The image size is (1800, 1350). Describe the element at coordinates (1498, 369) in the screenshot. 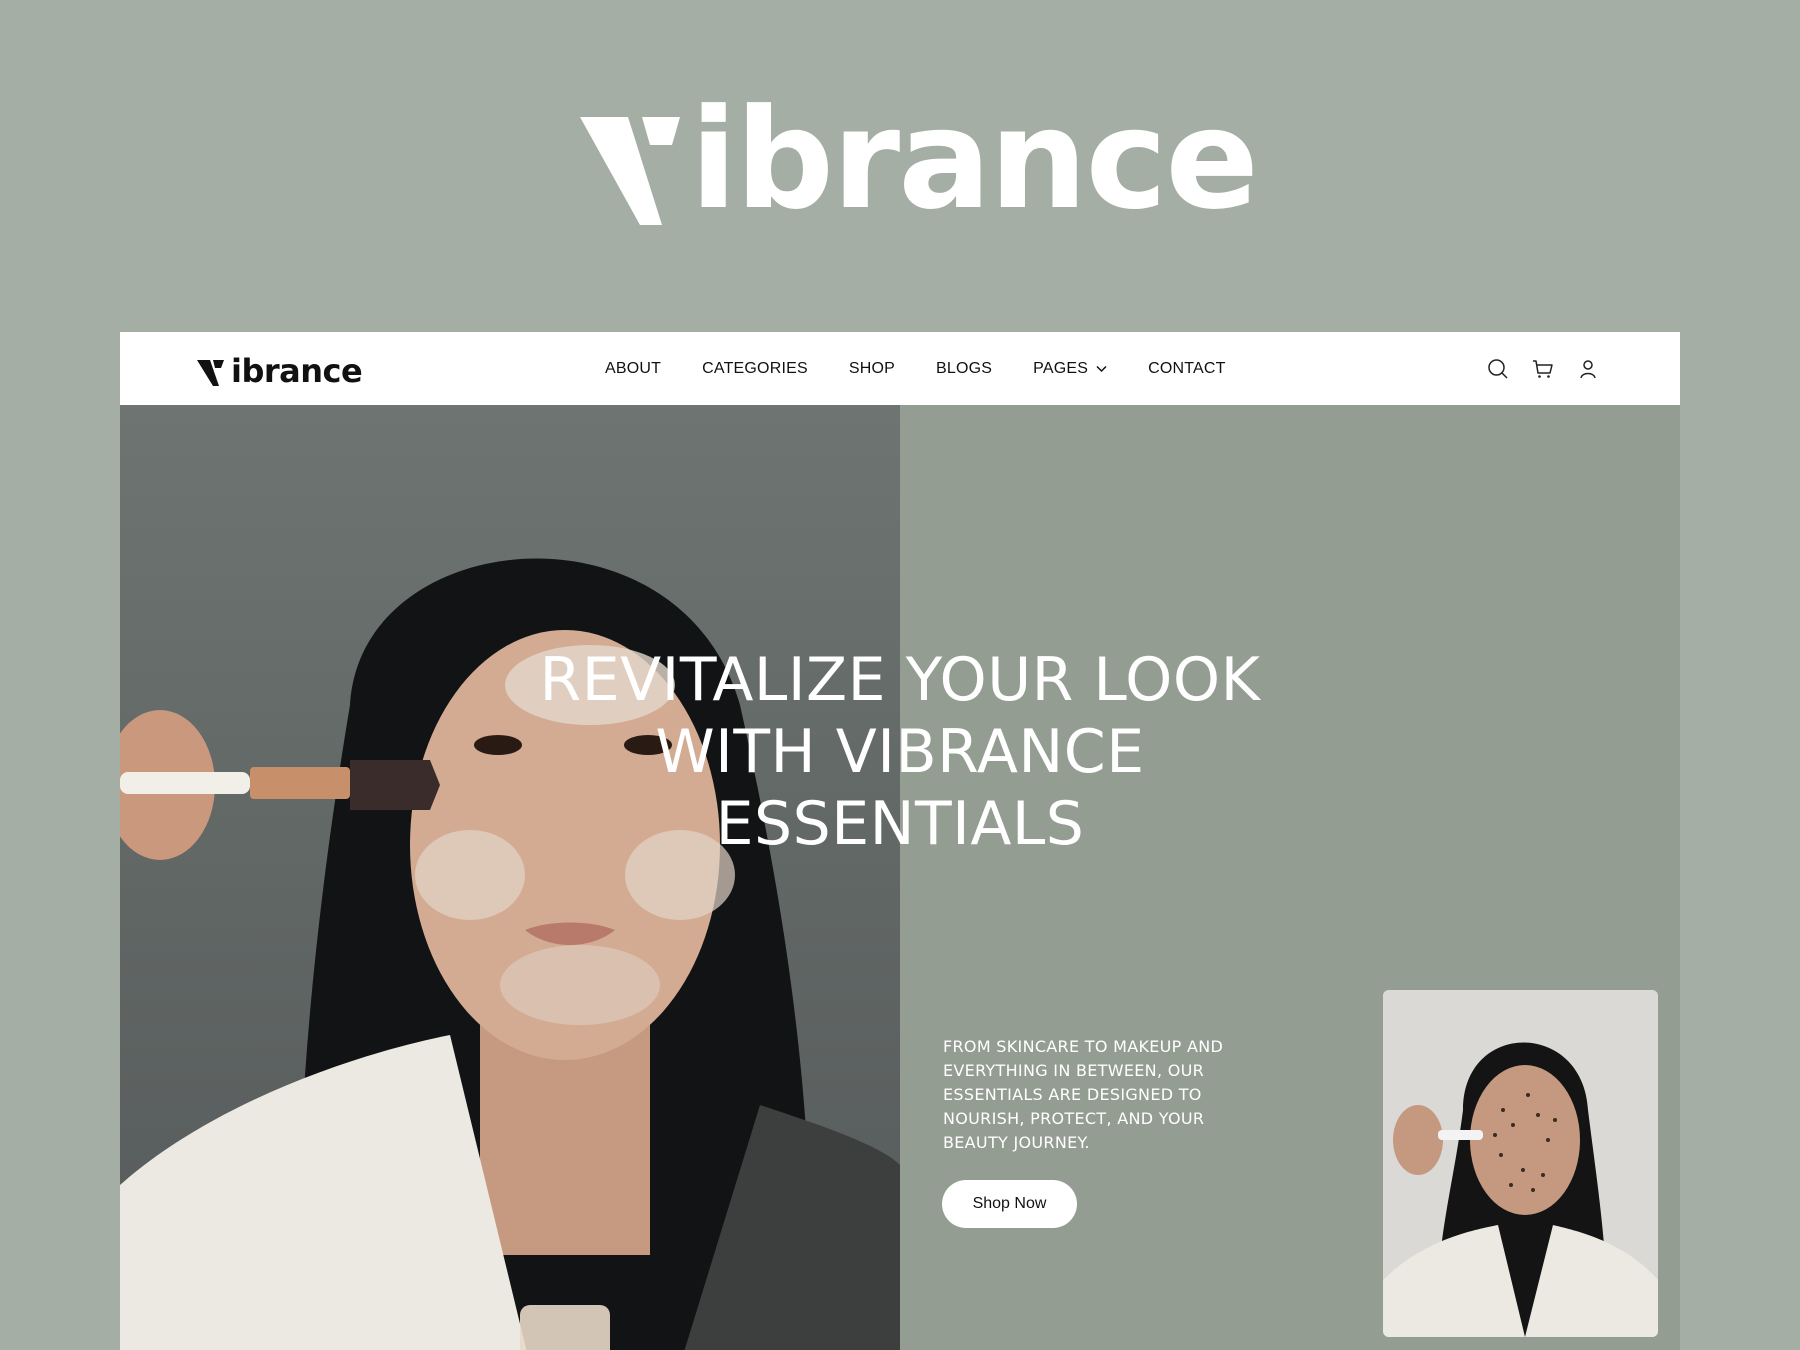

I see `search-icon` at that location.